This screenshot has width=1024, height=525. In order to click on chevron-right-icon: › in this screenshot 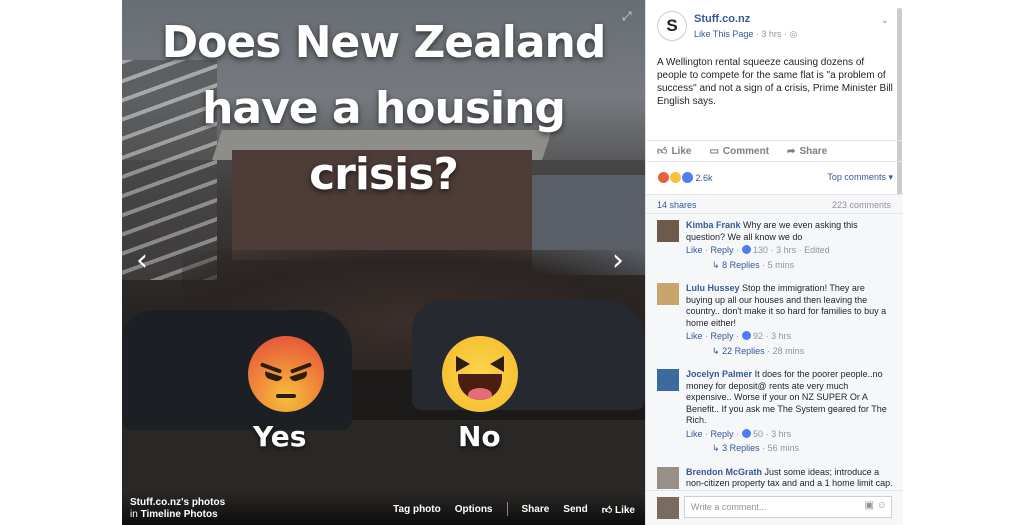, I will do `click(618, 261)`.